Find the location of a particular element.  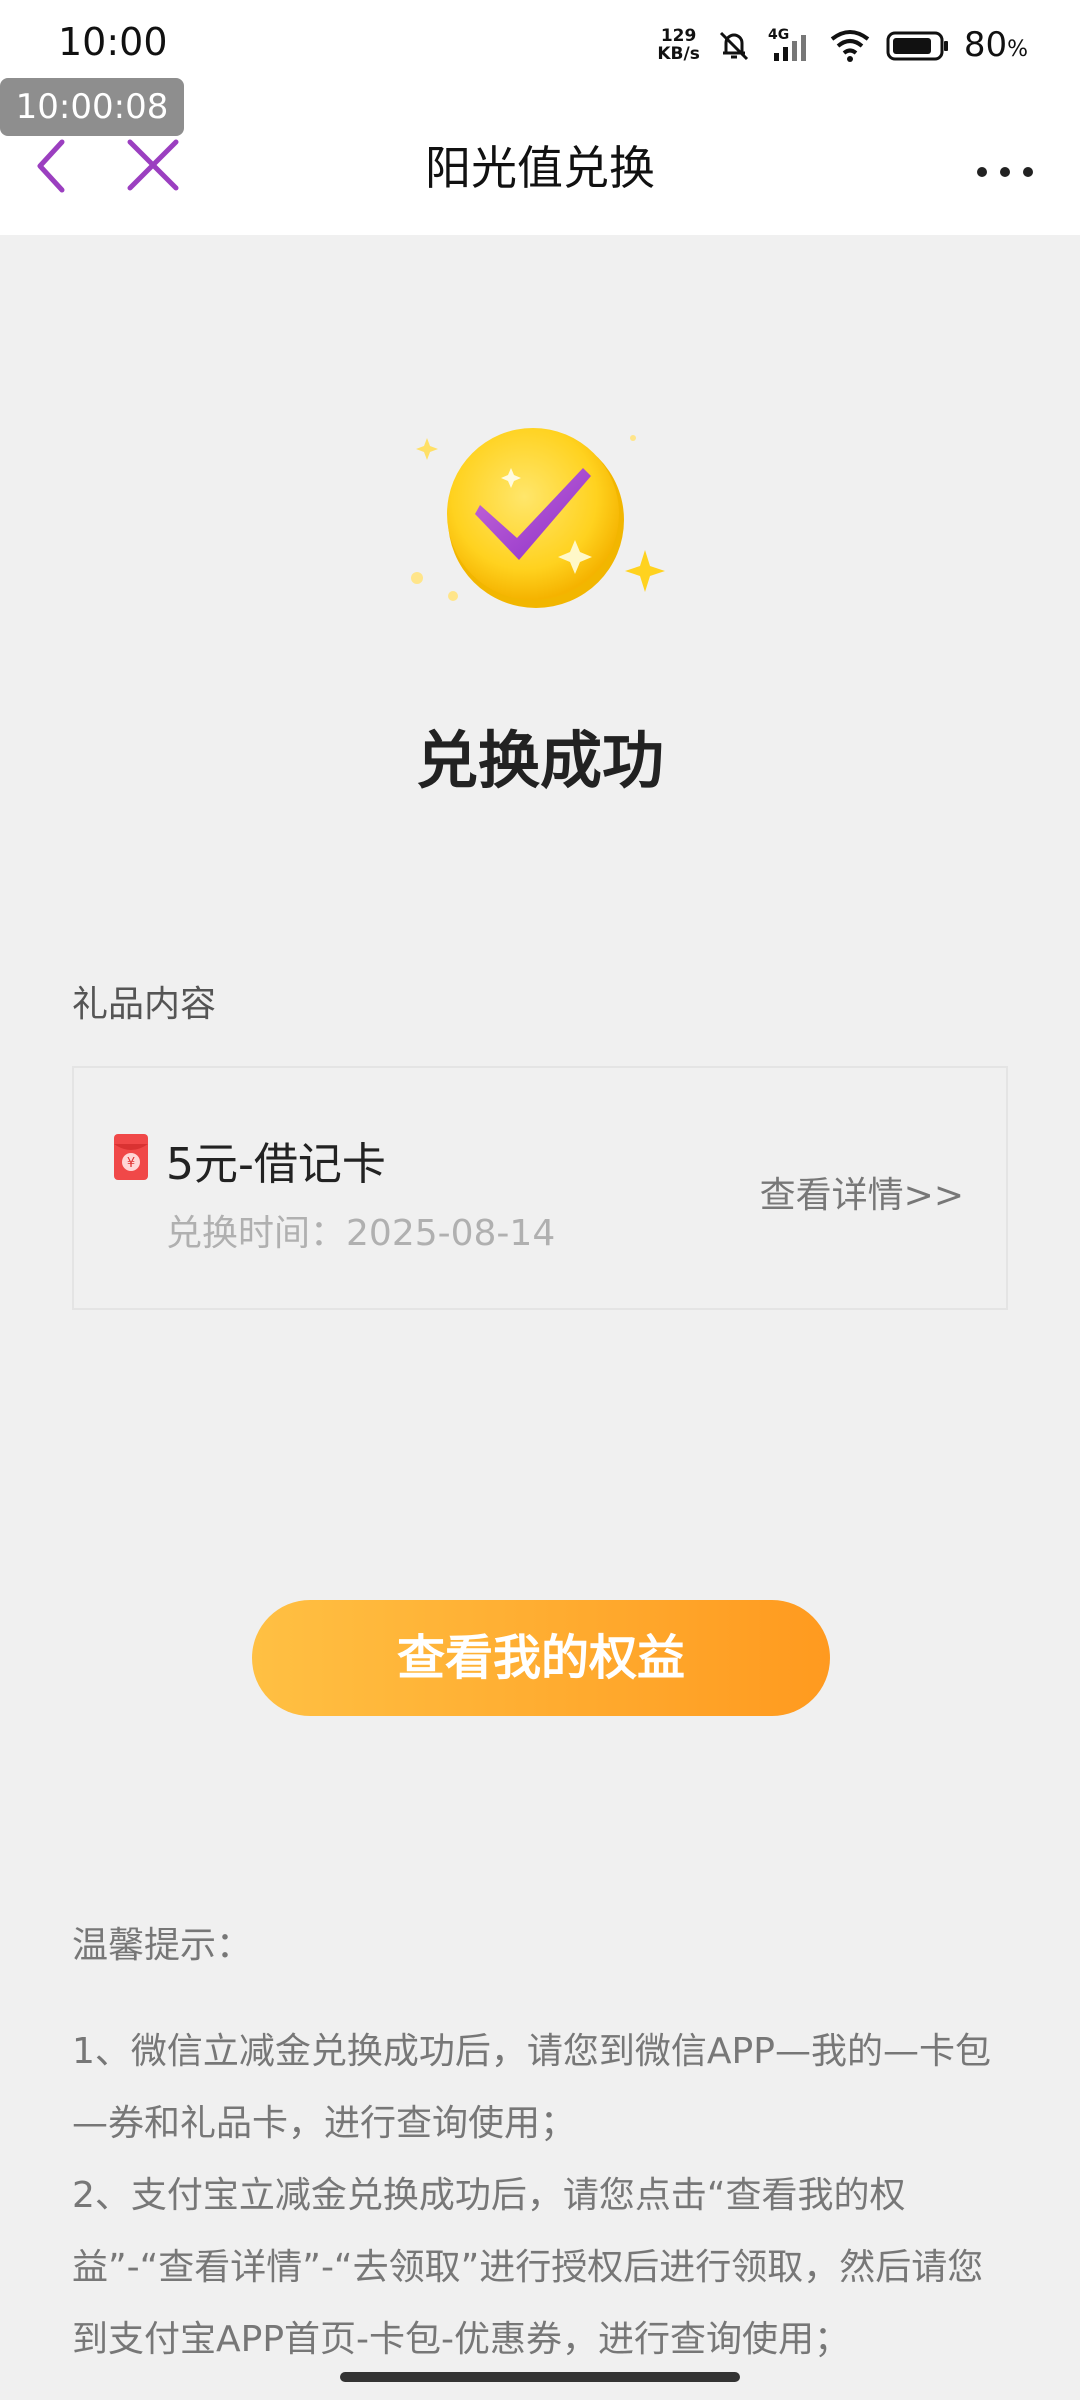

net-speed: 129 KB/s is located at coordinates (678, 45).